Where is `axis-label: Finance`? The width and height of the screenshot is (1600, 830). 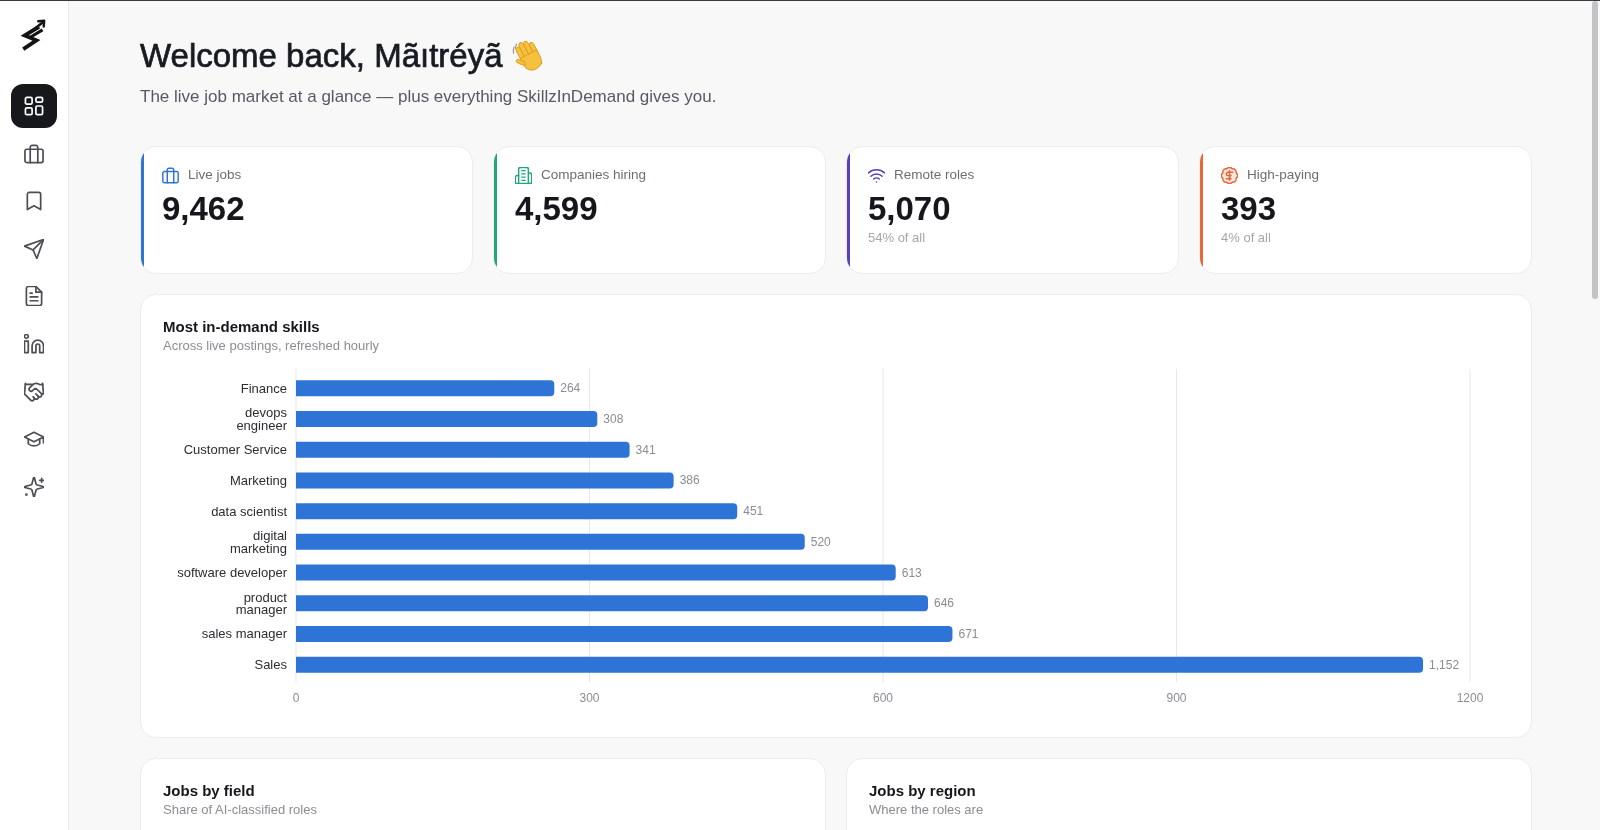 axis-label: Finance is located at coordinates (263, 388).